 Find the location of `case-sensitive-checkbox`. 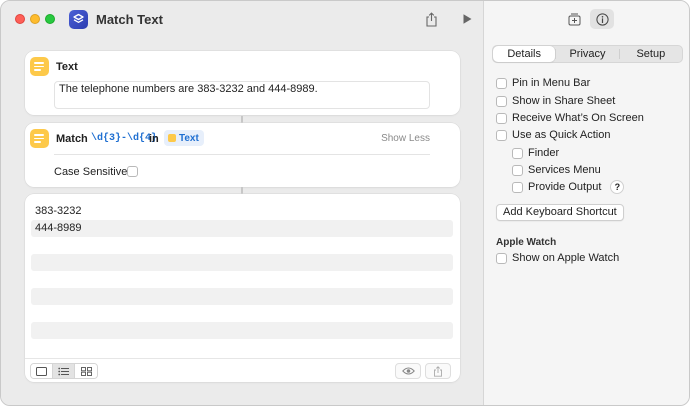

case-sensitive-checkbox is located at coordinates (132, 171).